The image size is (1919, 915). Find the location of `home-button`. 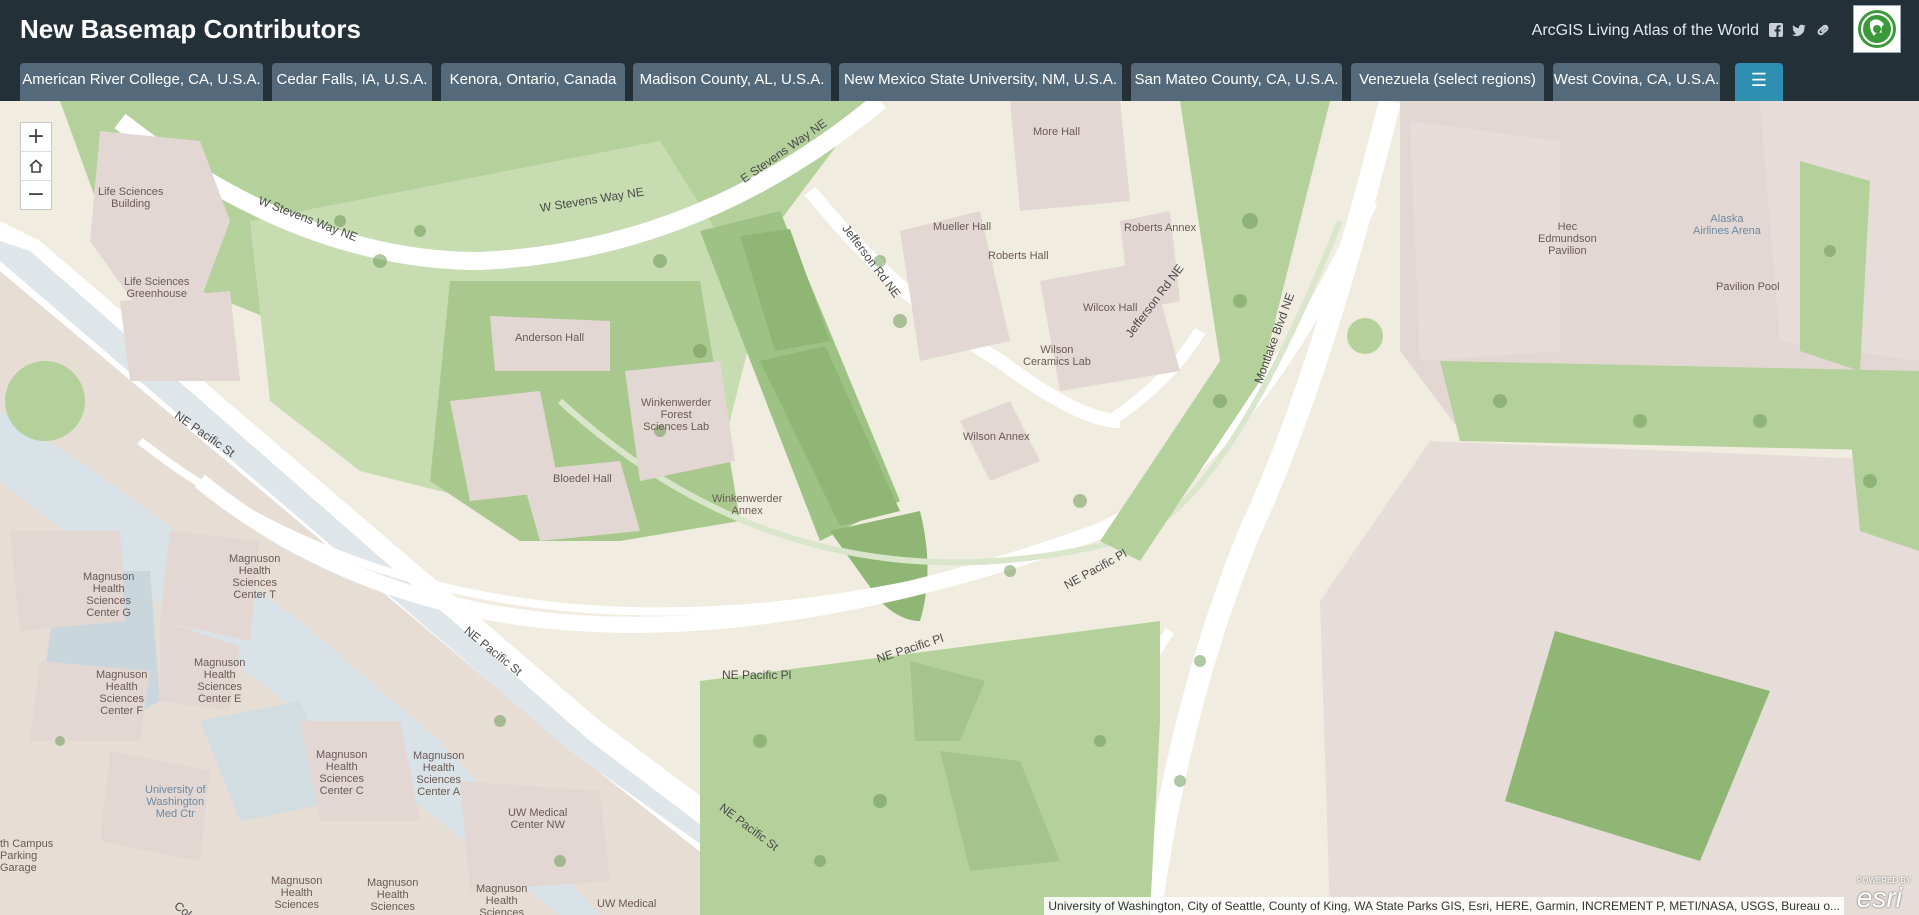

home-button is located at coordinates (36, 166).